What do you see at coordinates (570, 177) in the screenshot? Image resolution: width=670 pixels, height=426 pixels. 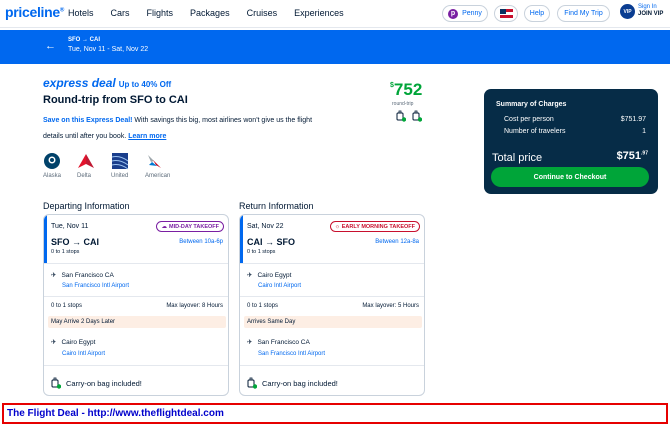 I see `continue-to-checkout-button: Continue to Checkout` at bounding box center [570, 177].